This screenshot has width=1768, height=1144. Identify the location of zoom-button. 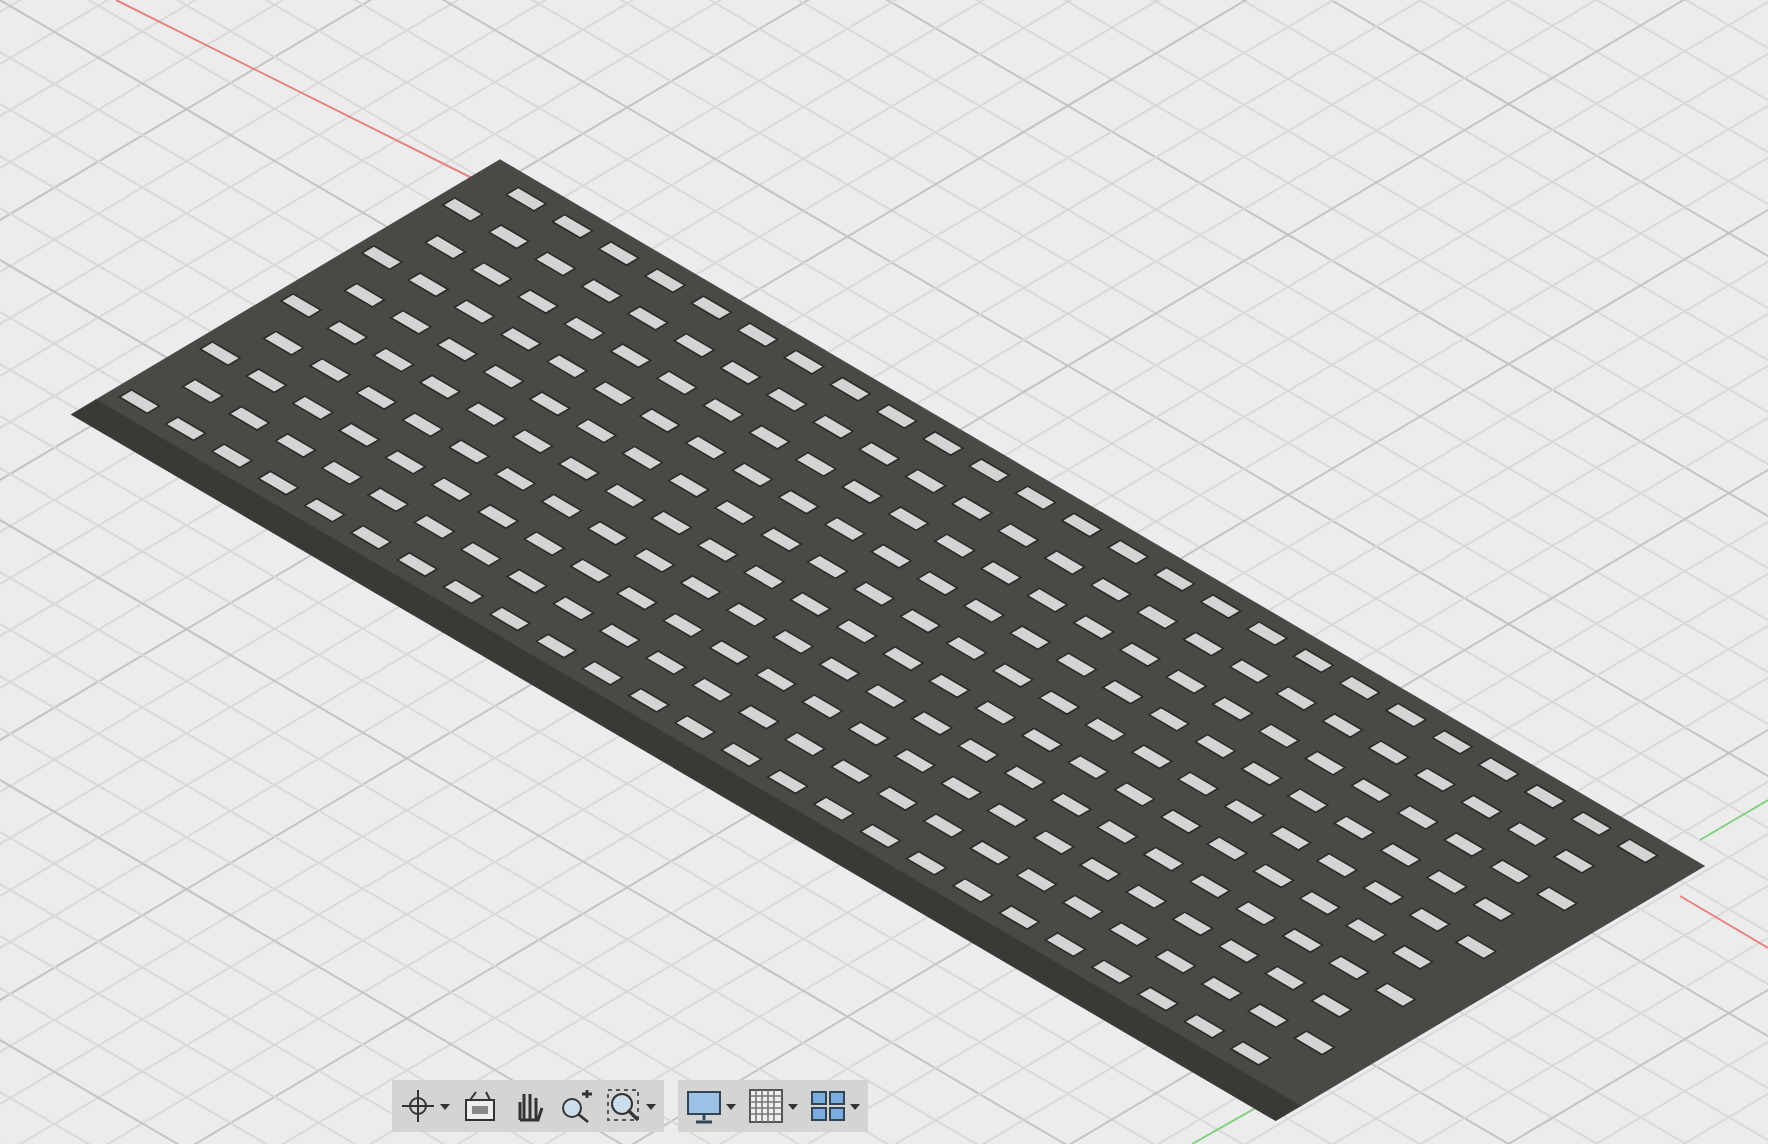
(576, 1106).